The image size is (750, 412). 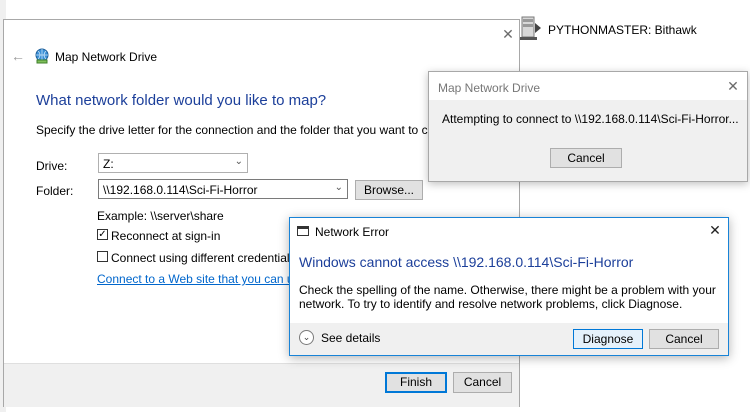 I want to click on back-arrow-icon: ←, so click(x=18, y=56).